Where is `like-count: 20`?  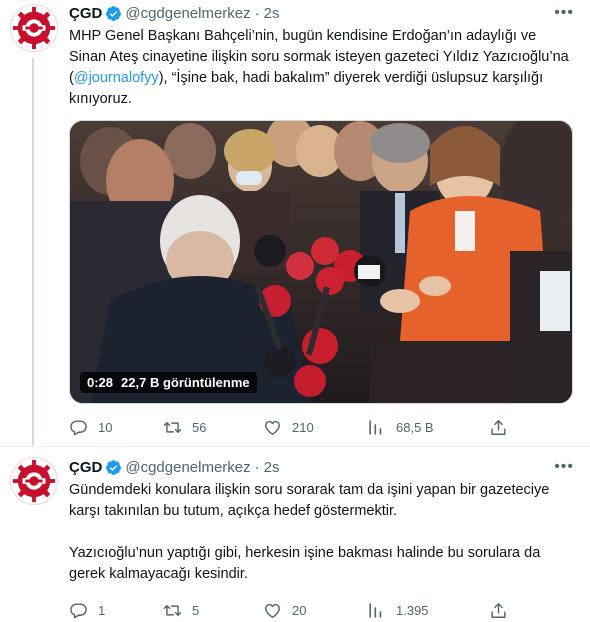
like-count: 20 is located at coordinates (299, 610).